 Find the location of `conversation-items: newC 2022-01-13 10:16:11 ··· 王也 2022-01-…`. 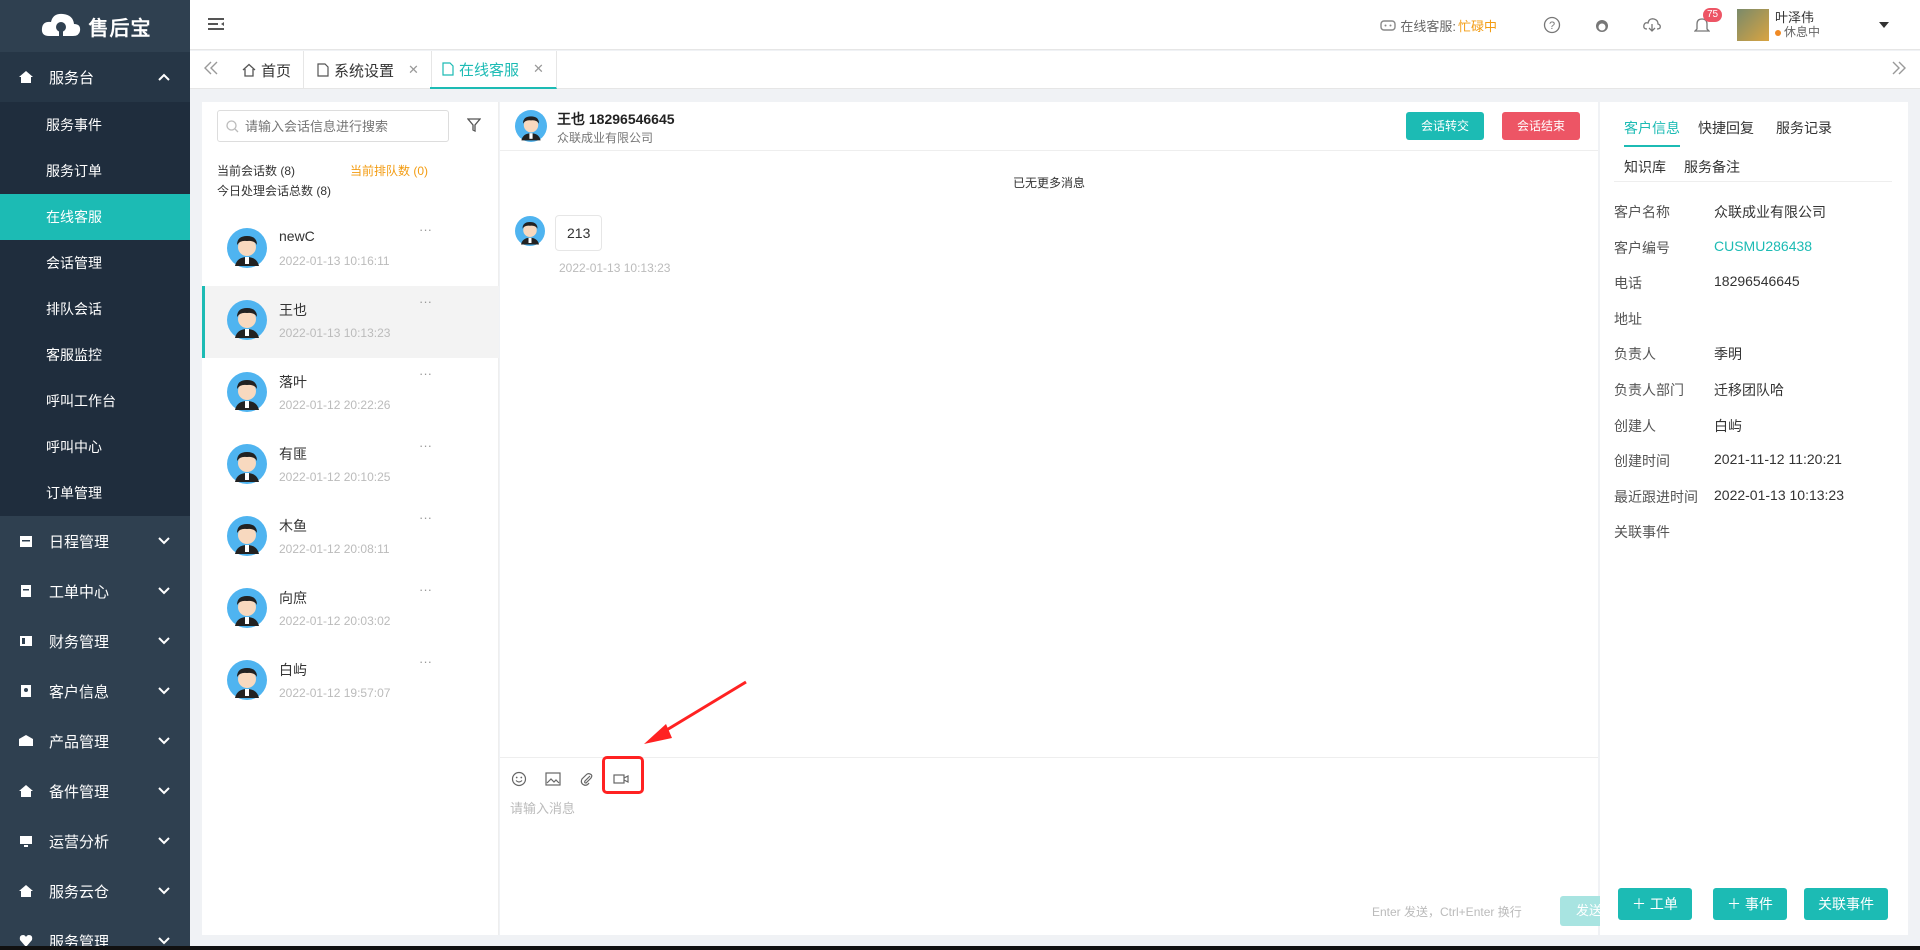

conversation-items: newC 2022-01-13 10:16:11 ··· 王也 2022-01-… is located at coordinates (350, 466).